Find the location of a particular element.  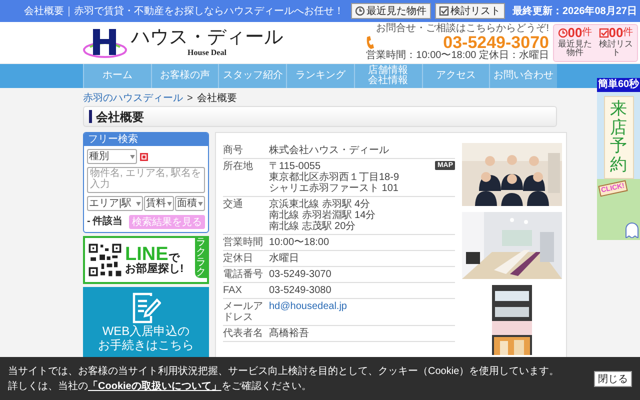

row-label: 定休日 is located at coordinates (238, 258).